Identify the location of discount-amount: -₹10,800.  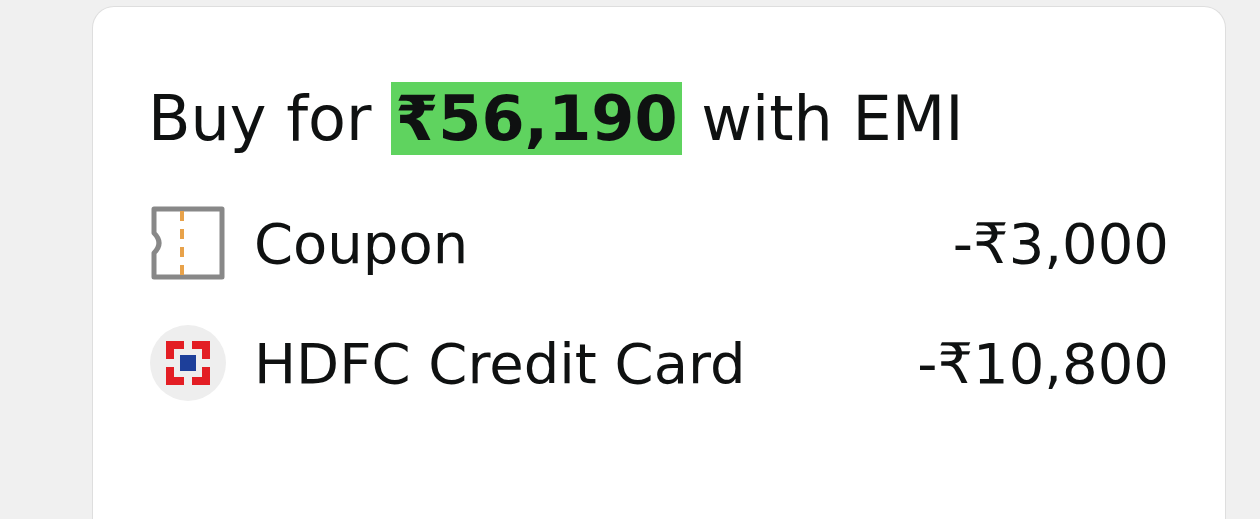
(1043, 363).